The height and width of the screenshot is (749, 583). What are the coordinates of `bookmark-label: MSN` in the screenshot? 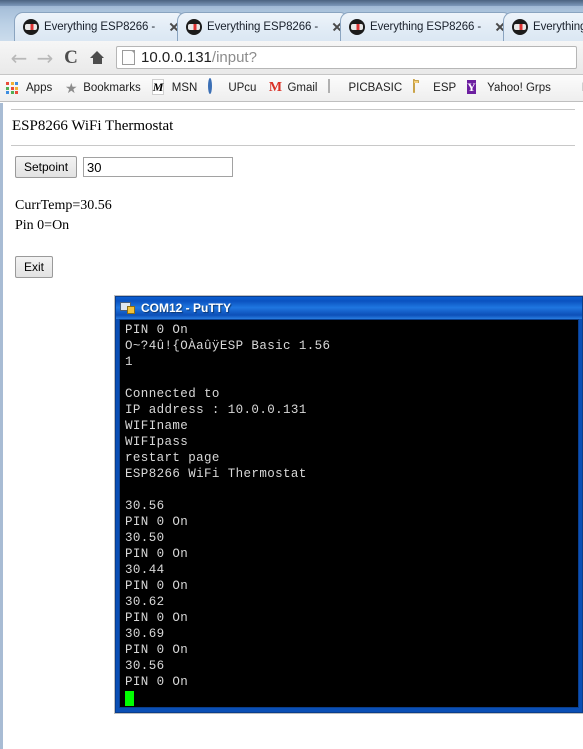 It's located at (184, 88).